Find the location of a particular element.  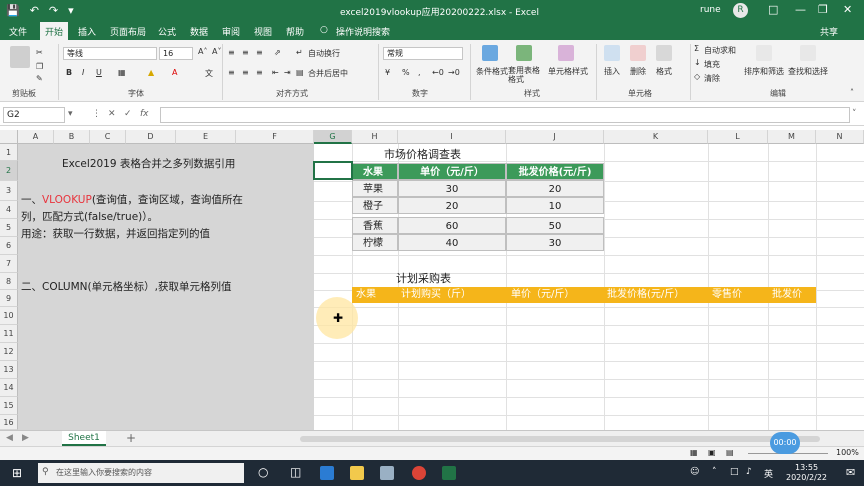

tab-help: 帮助 is located at coordinates (295, 31).